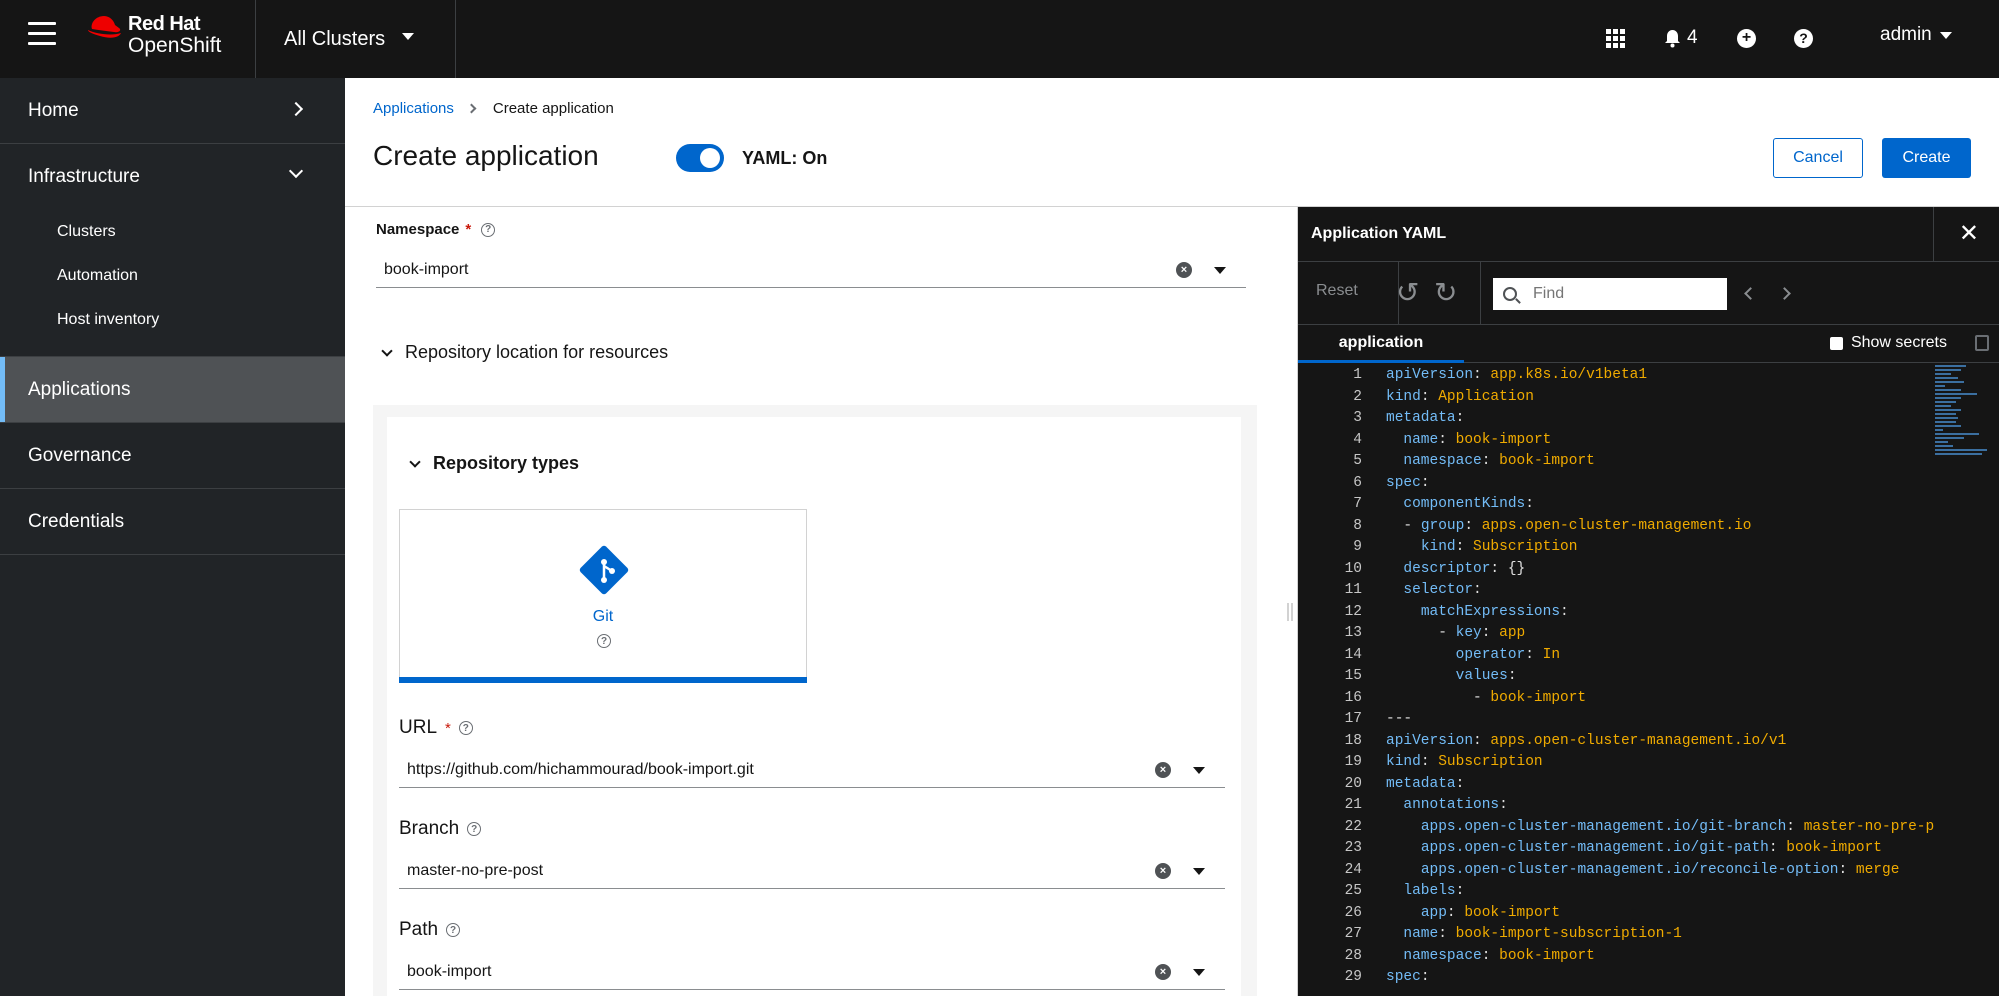 This screenshot has width=1999, height=996. What do you see at coordinates (1429, 891) in the screenshot?
I see `yaml-key: labels` at bounding box center [1429, 891].